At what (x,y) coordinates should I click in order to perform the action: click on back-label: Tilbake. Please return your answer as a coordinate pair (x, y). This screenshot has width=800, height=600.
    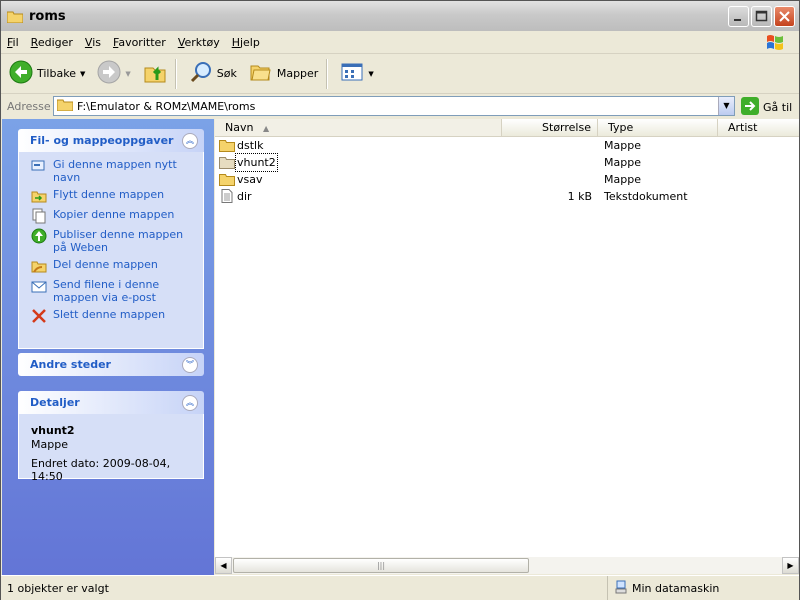
    Looking at the image, I should click on (56, 73).